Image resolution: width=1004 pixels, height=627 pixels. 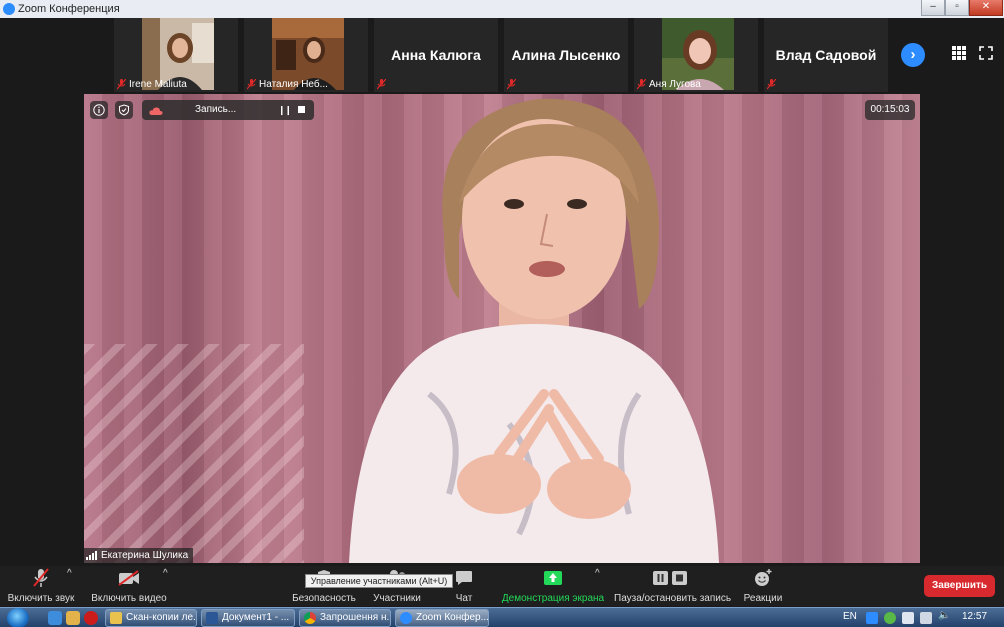 I want to click on taskbar-clock: 12:57, so click(x=974, y=616).